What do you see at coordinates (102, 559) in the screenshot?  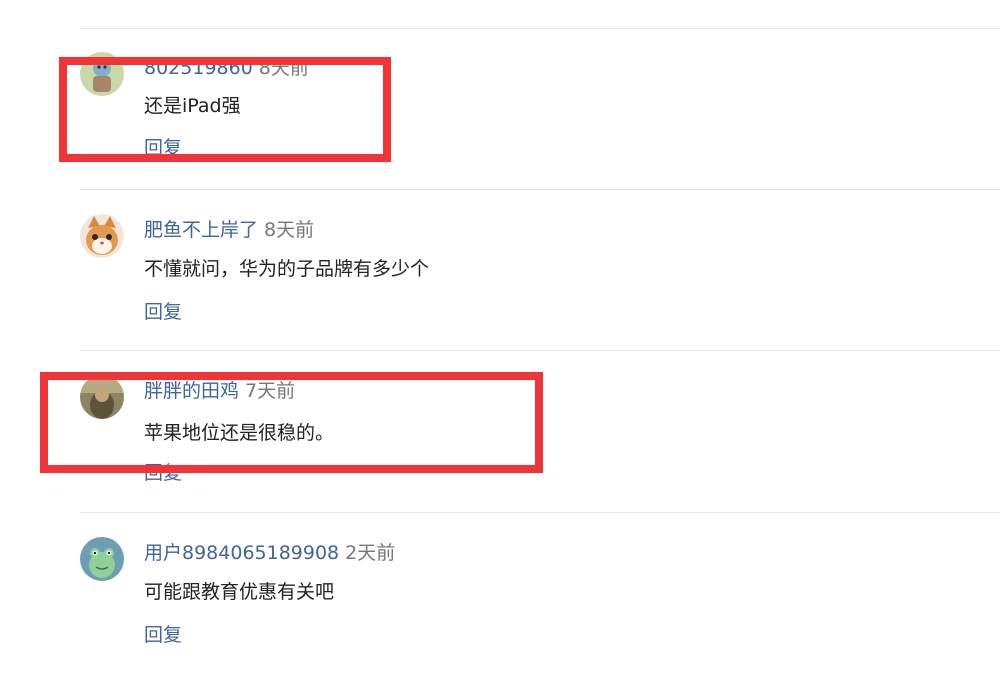 I see `avatar-frog-icon` at bounding box center [102, 559].